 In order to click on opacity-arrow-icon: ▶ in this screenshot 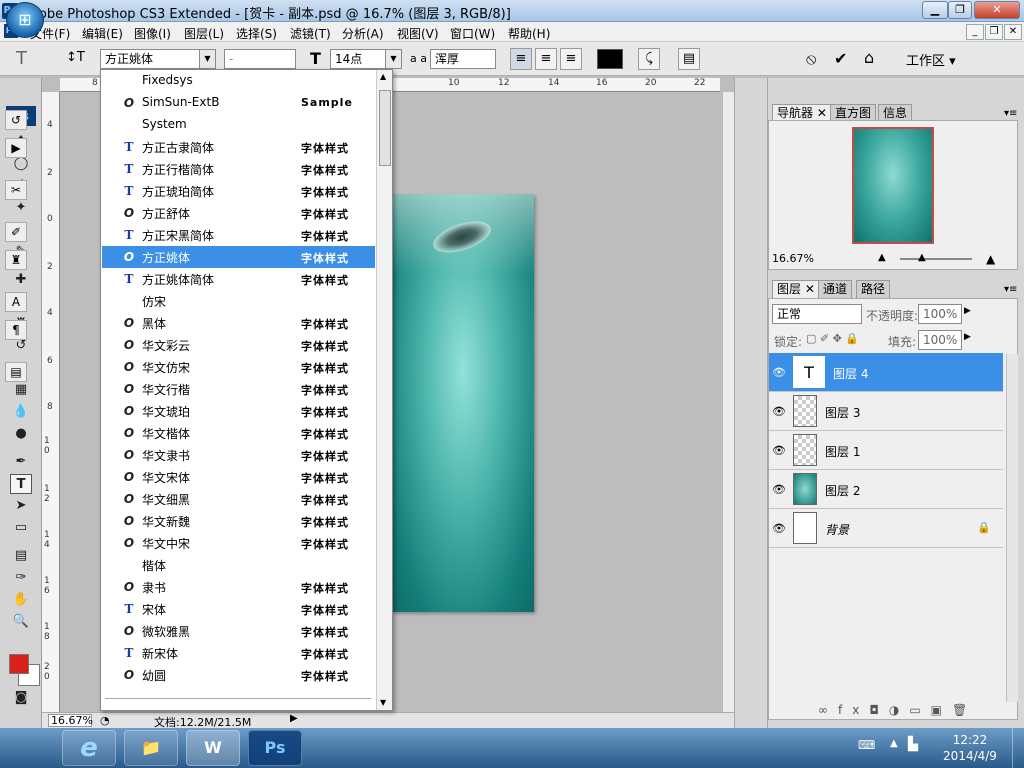, I will do `click(967, 311)`.